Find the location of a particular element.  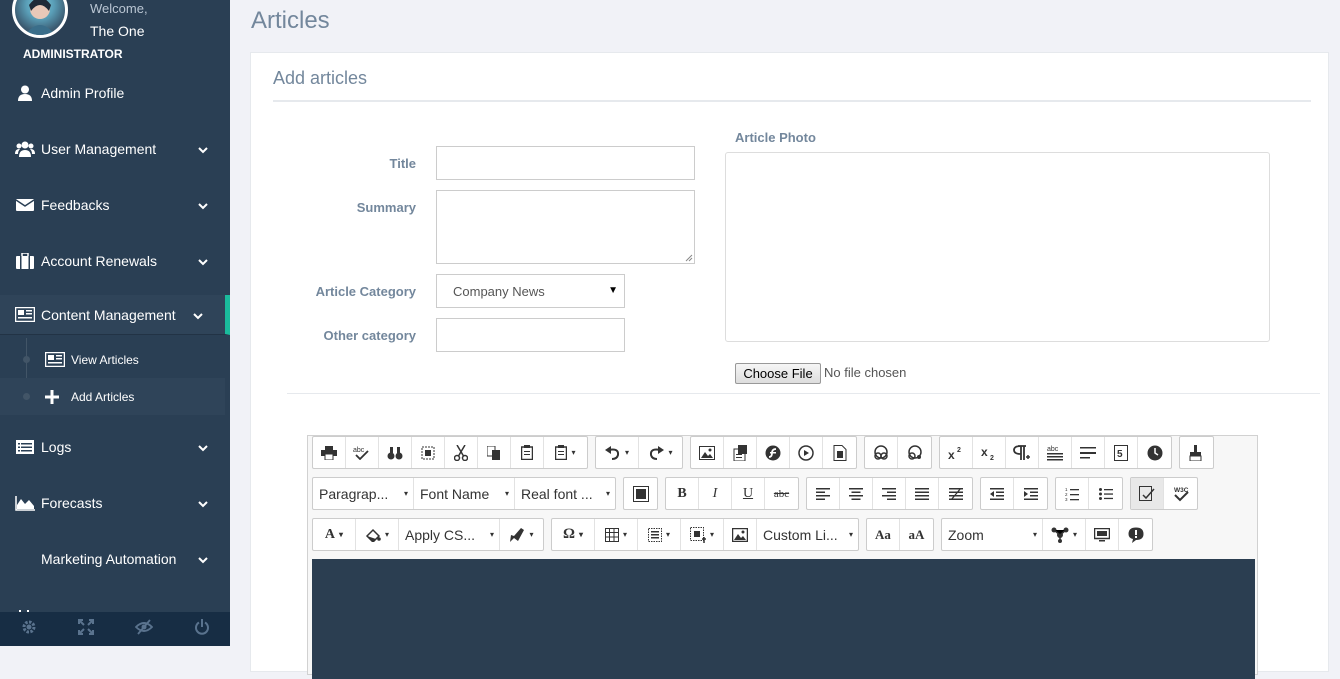

justify-none-icon is located at coordinates (955, 493).